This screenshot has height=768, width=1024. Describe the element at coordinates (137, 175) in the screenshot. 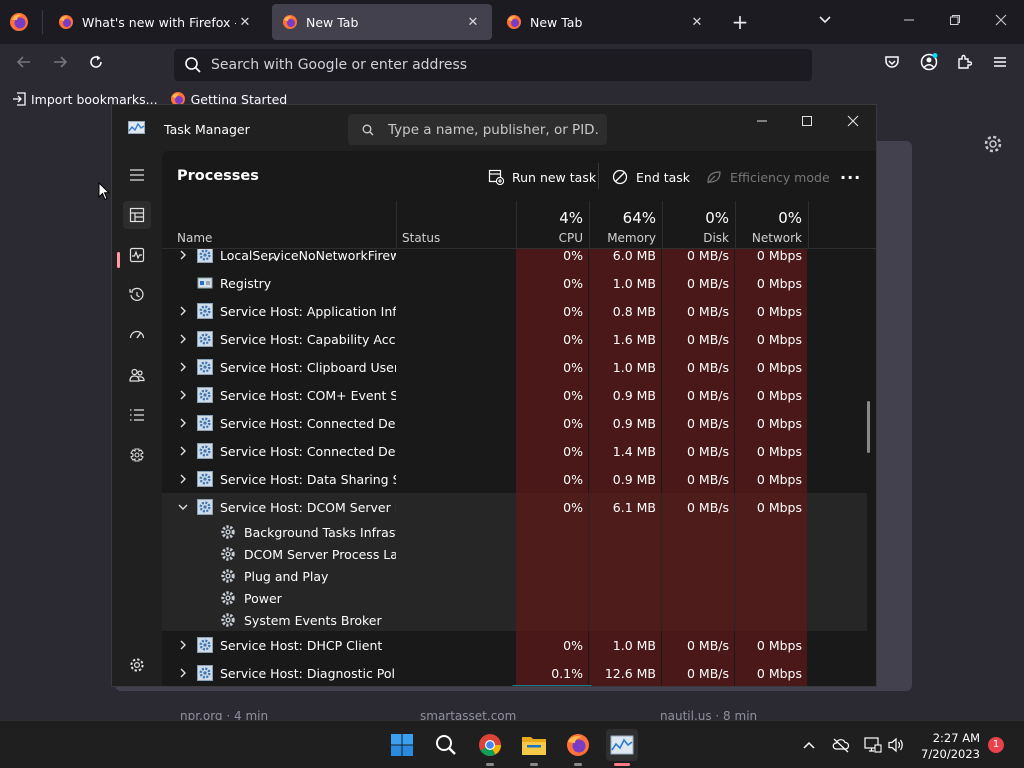

I see `nav-toggle-button` at that location.